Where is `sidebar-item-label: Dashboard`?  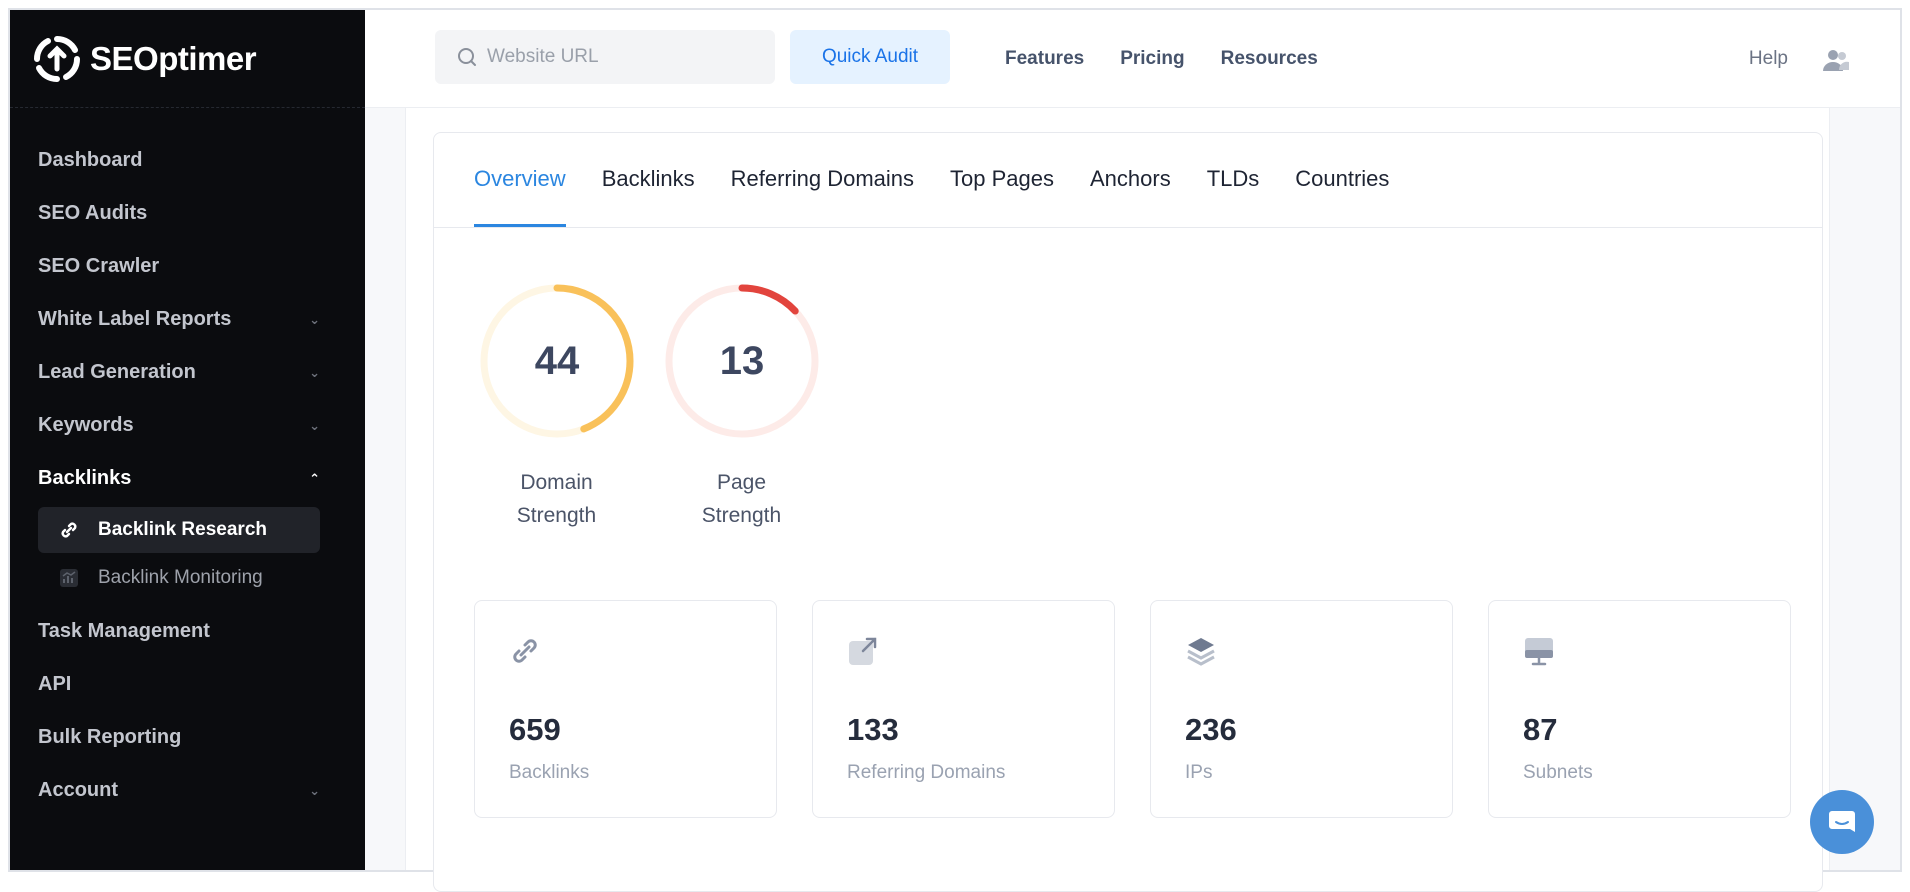 sidebar-item-label: Dashboard is located at coordinates (90, 160).